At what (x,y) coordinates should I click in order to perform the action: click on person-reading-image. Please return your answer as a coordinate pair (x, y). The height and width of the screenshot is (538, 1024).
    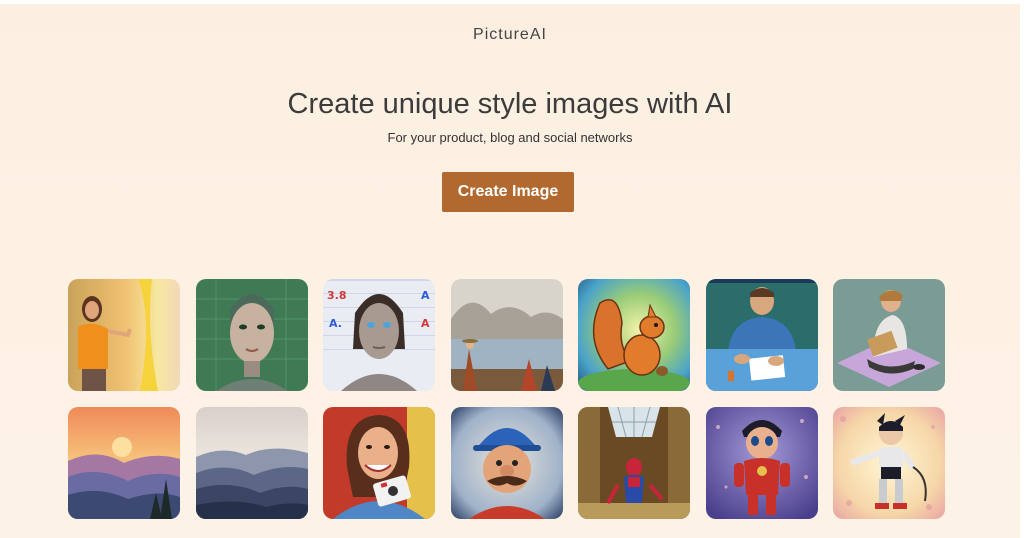
    Looking at the image, I should click on (889, 335).